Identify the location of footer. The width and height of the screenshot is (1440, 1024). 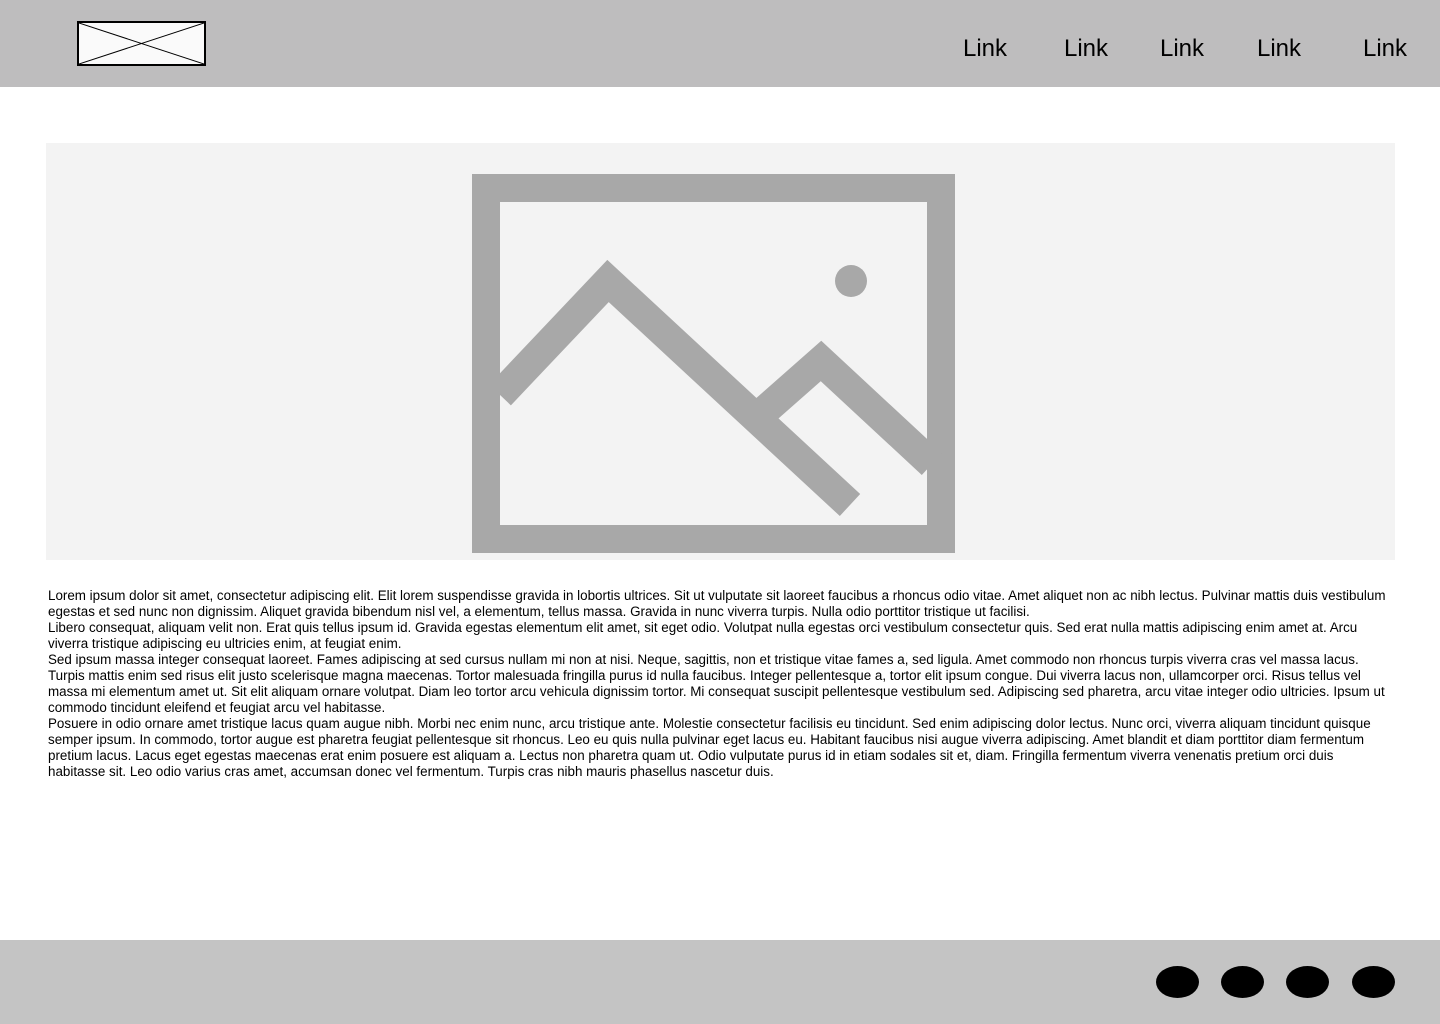
(720, 982).